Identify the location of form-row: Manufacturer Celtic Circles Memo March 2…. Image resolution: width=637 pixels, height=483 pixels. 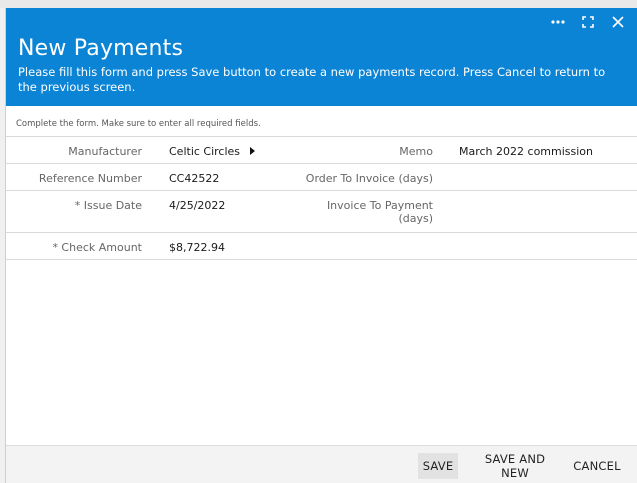
(321, 150).